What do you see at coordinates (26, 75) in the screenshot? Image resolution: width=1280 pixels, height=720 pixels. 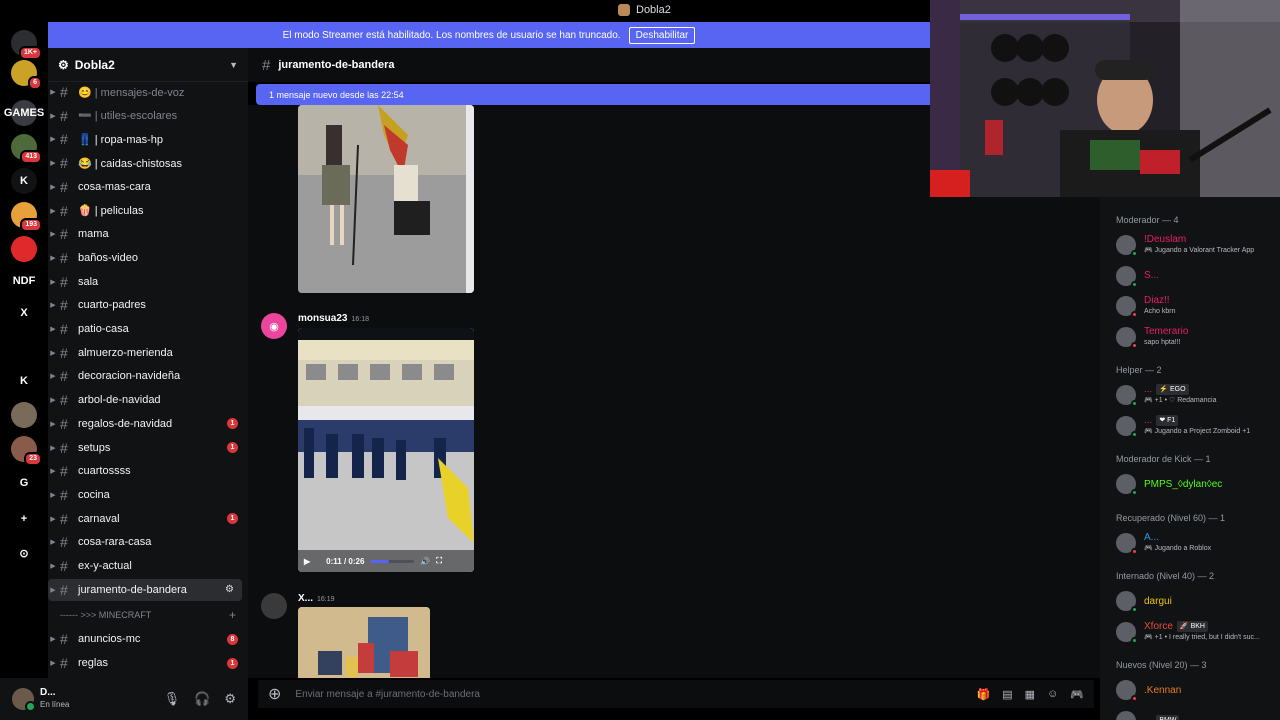 I see `server-icon: 6` at bounding box center [26, 75].